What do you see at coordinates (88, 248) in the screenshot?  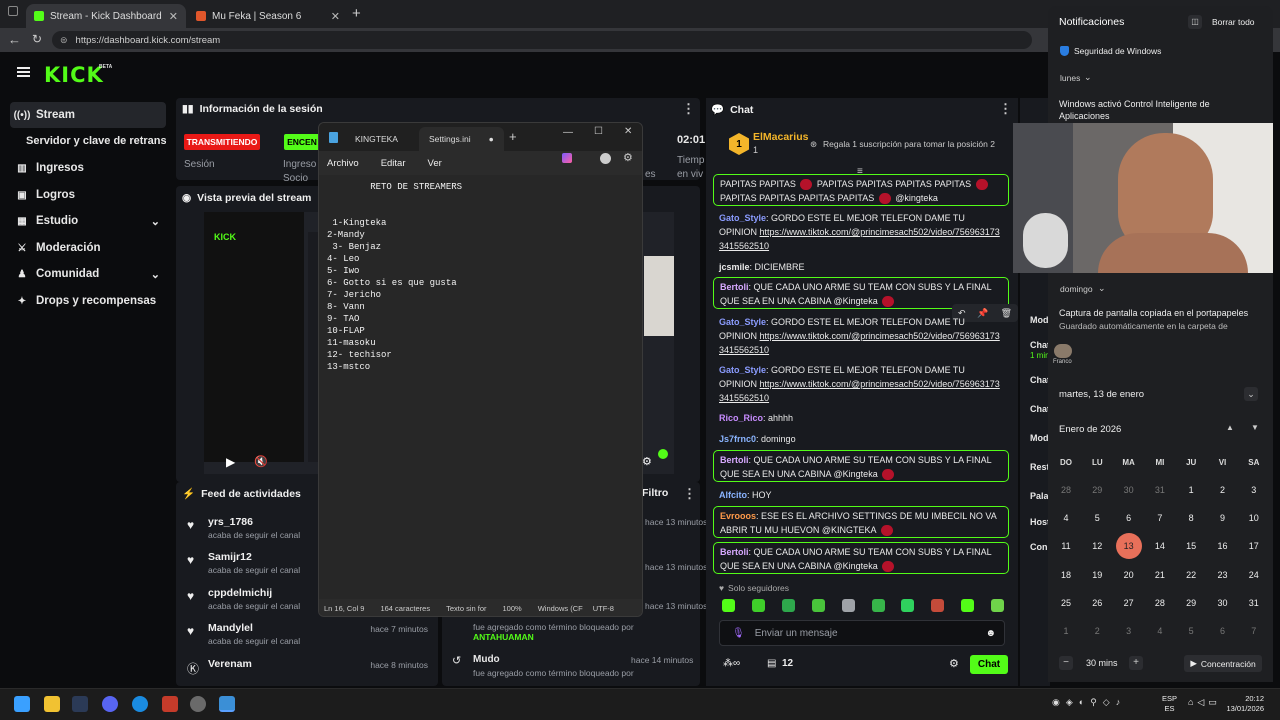 I see `sidebar-item-moderation: ⚔ Moderación` at bounding box center [88, 248].